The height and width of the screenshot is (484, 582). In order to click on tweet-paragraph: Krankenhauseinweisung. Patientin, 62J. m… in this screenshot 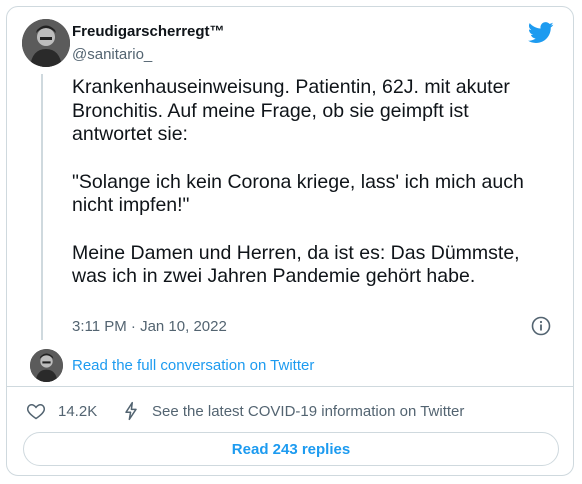, I will do `click(291, 110)`.